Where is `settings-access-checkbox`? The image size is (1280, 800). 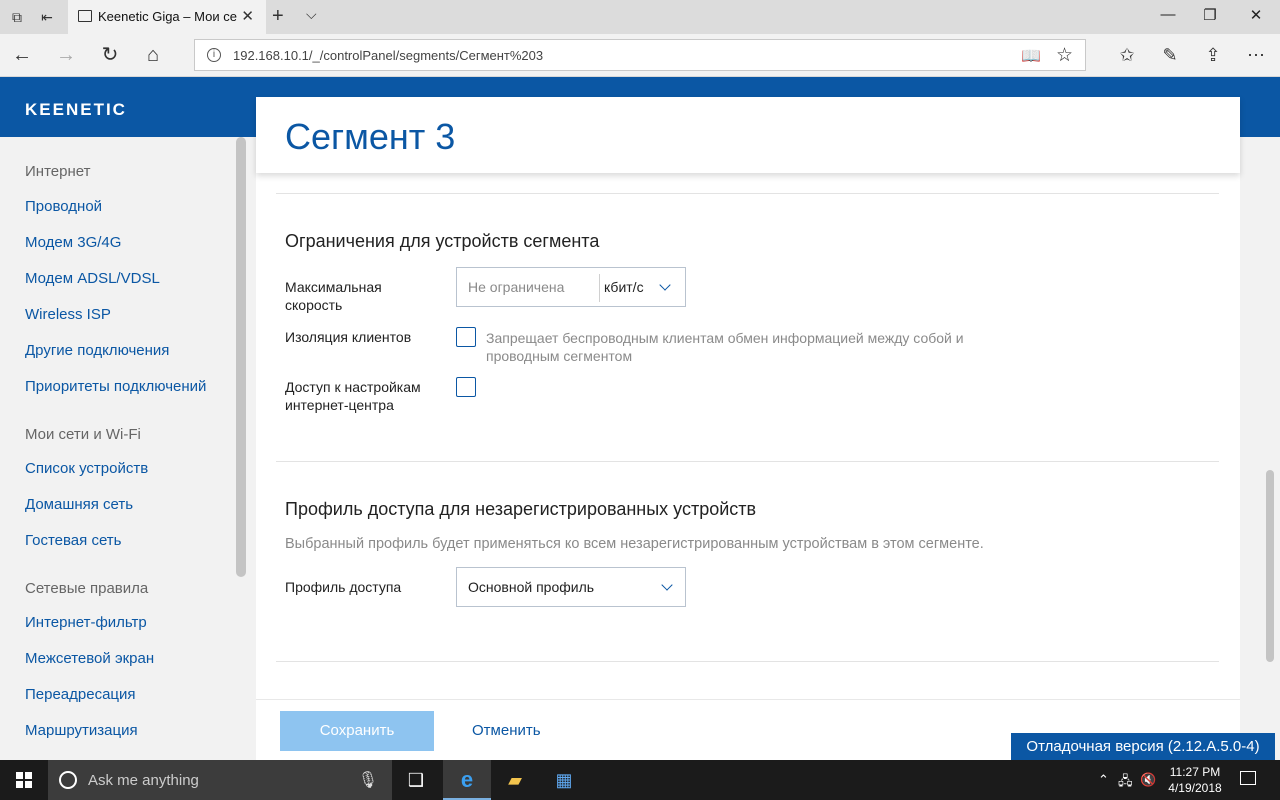 settings-access-checkbox is located at coordinates (466, 387).